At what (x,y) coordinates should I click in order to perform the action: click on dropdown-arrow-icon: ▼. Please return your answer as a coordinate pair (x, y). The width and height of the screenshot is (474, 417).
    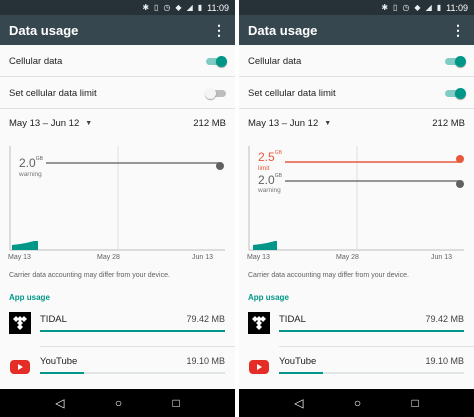
    Looking at the image, I should click on (328, 123).